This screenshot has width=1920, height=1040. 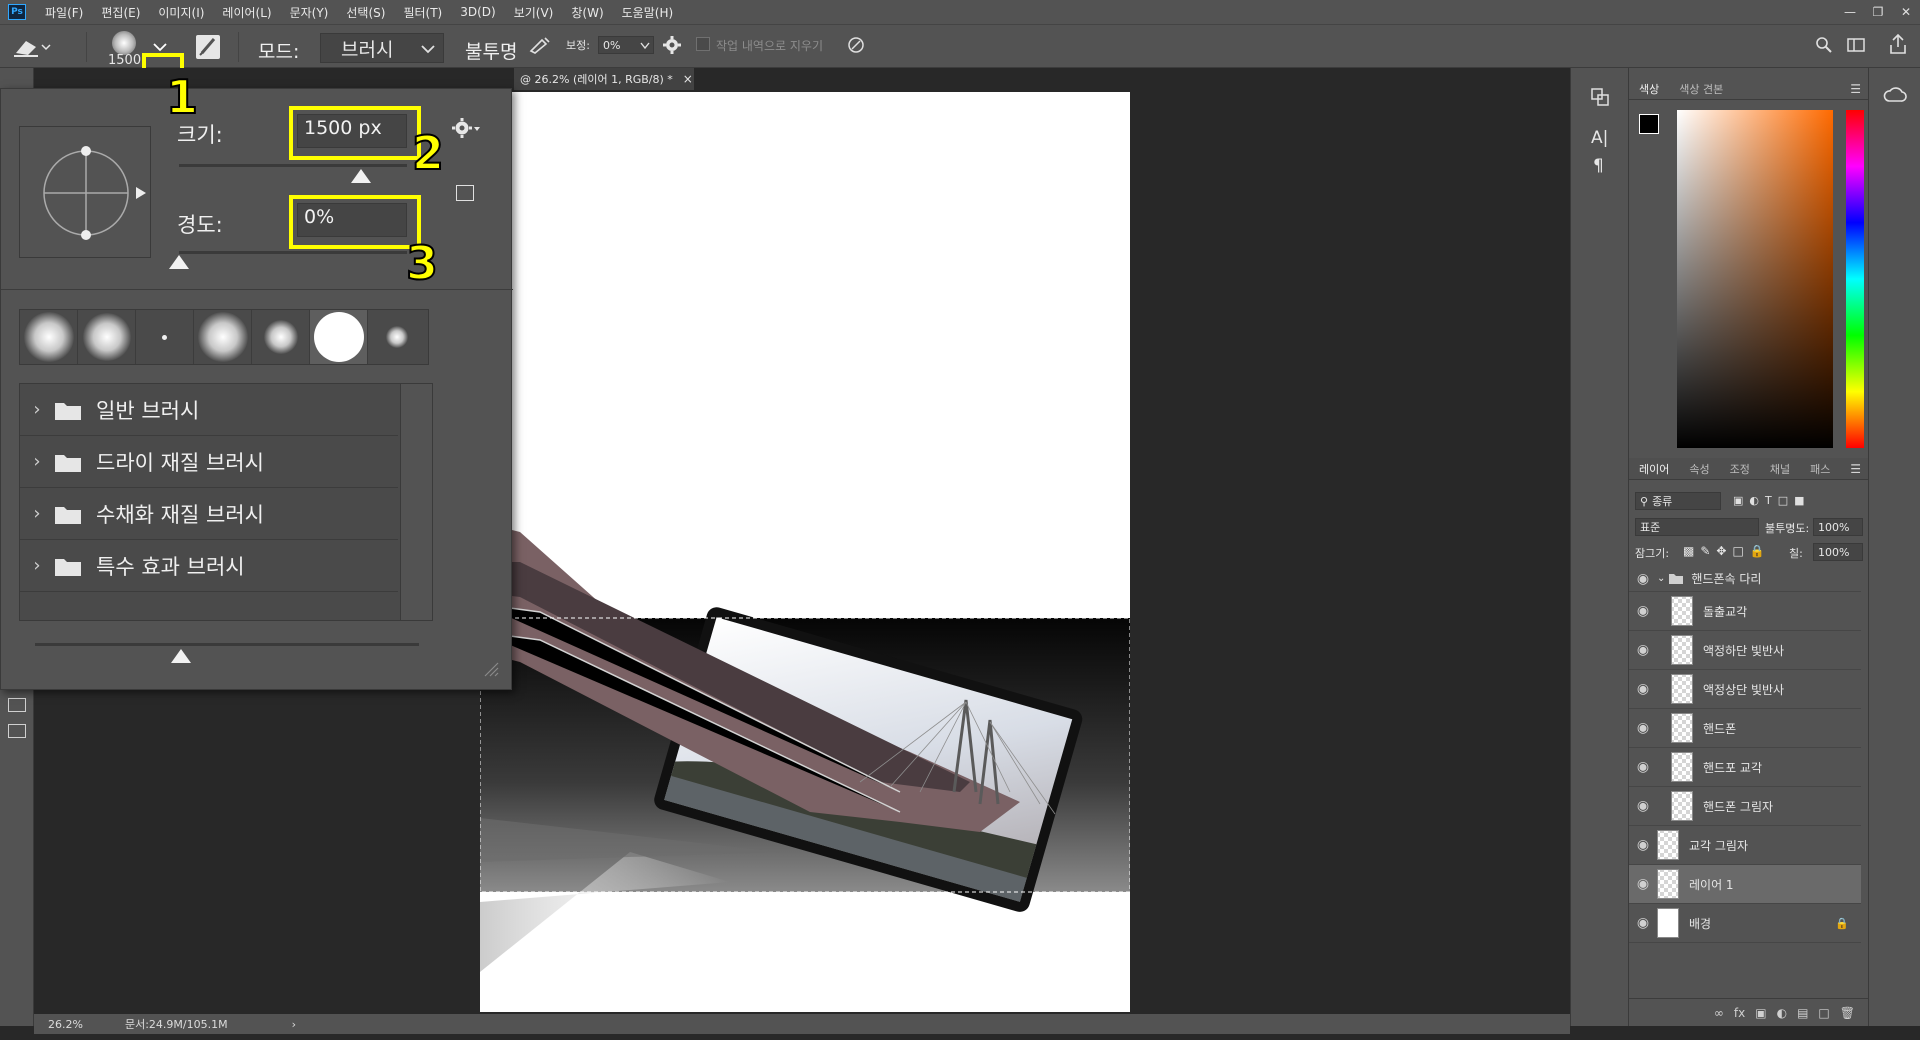 I want to click on size-slider-track, so click(x=293, y=165).